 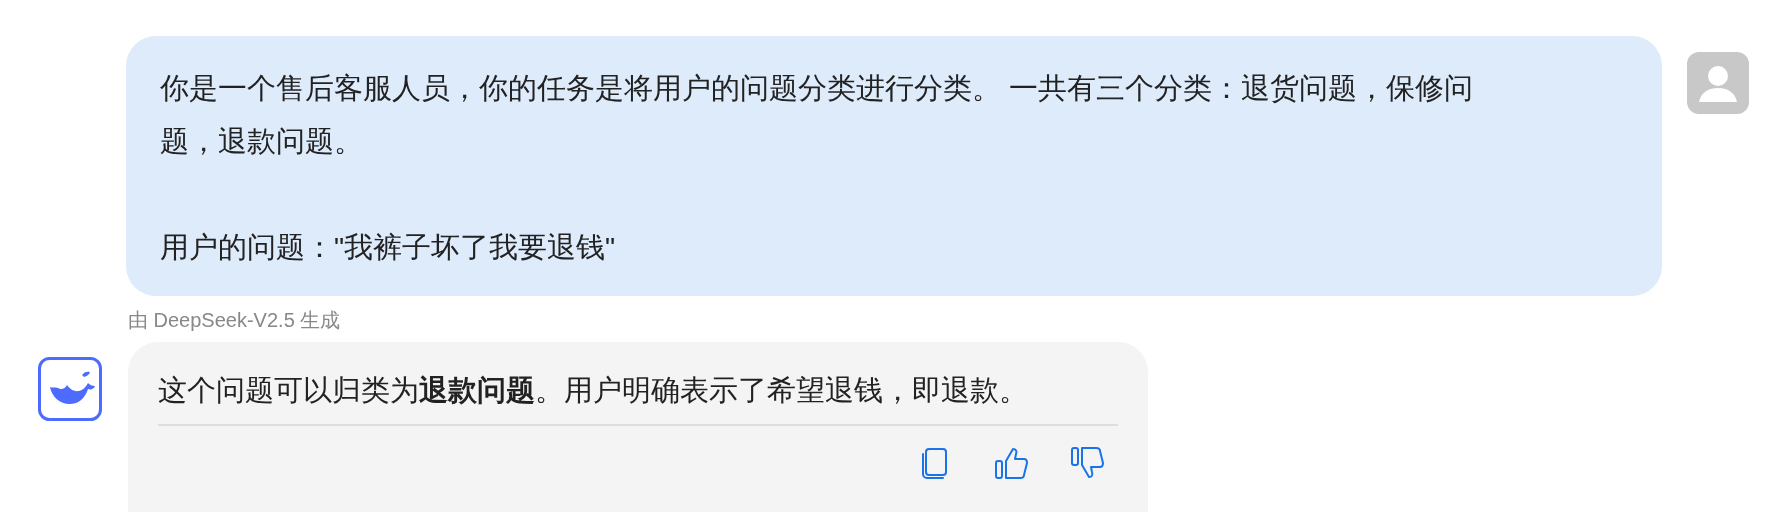 What do you see at coordinates (593, 390) in the screenshot?
I see `assistant-message: 这个问题可以归类为退款问题。用户明确表示了希望退钱，即退款。` at bounding box center [593, 390].